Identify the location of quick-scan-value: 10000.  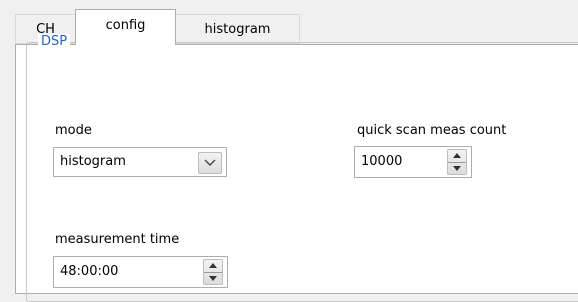
(382, 161).